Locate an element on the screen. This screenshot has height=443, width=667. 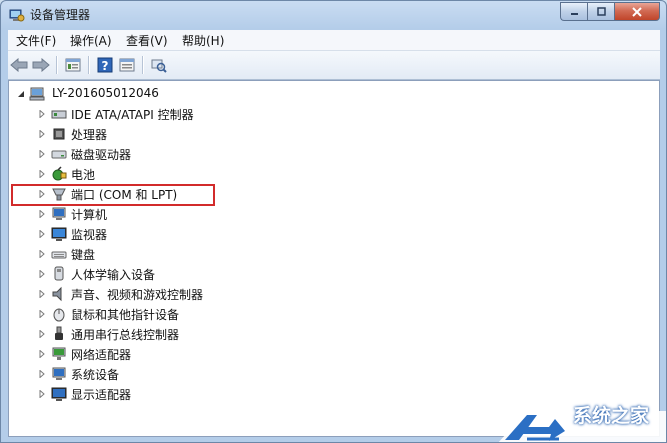
minimize-button is located at coordinates (573, 11).